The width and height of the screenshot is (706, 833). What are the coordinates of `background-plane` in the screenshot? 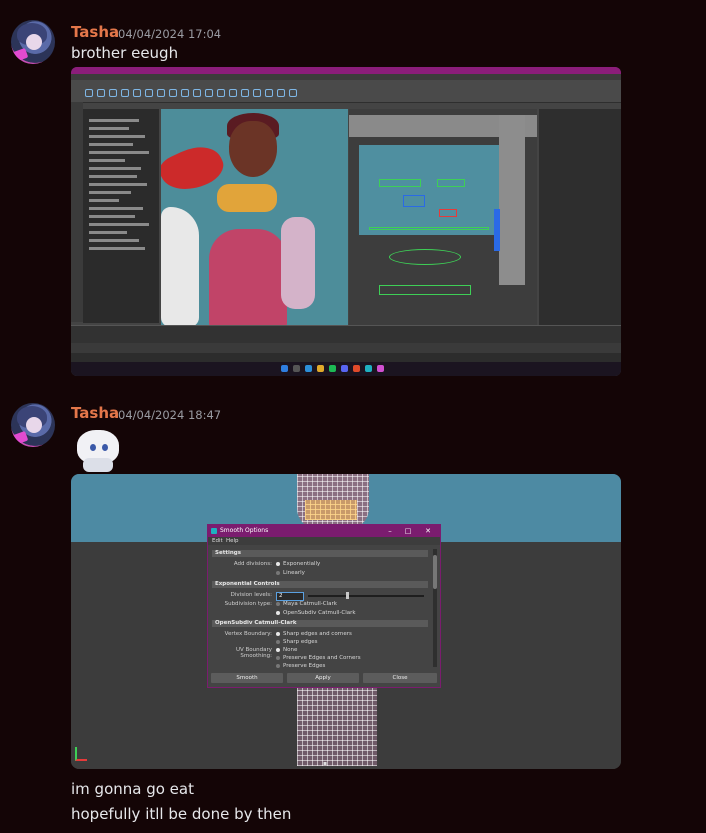 It's located at (429, 190).